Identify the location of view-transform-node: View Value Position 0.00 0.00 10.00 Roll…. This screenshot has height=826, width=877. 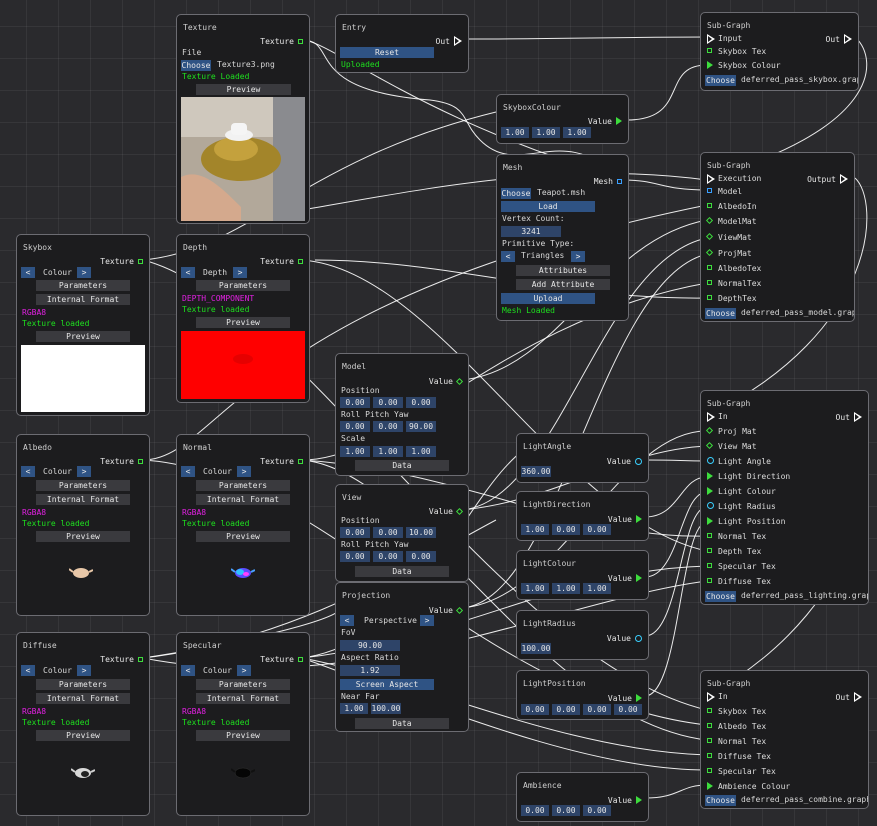
(402, 533).